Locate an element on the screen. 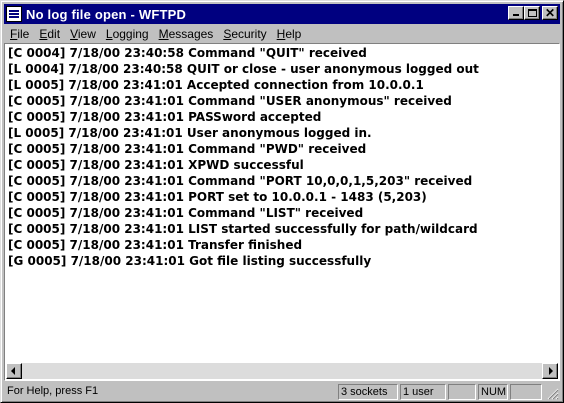 The image size is (564, 403). title-bar: No log file open - WFTPD ✕ is located at coordinates (282, 14).